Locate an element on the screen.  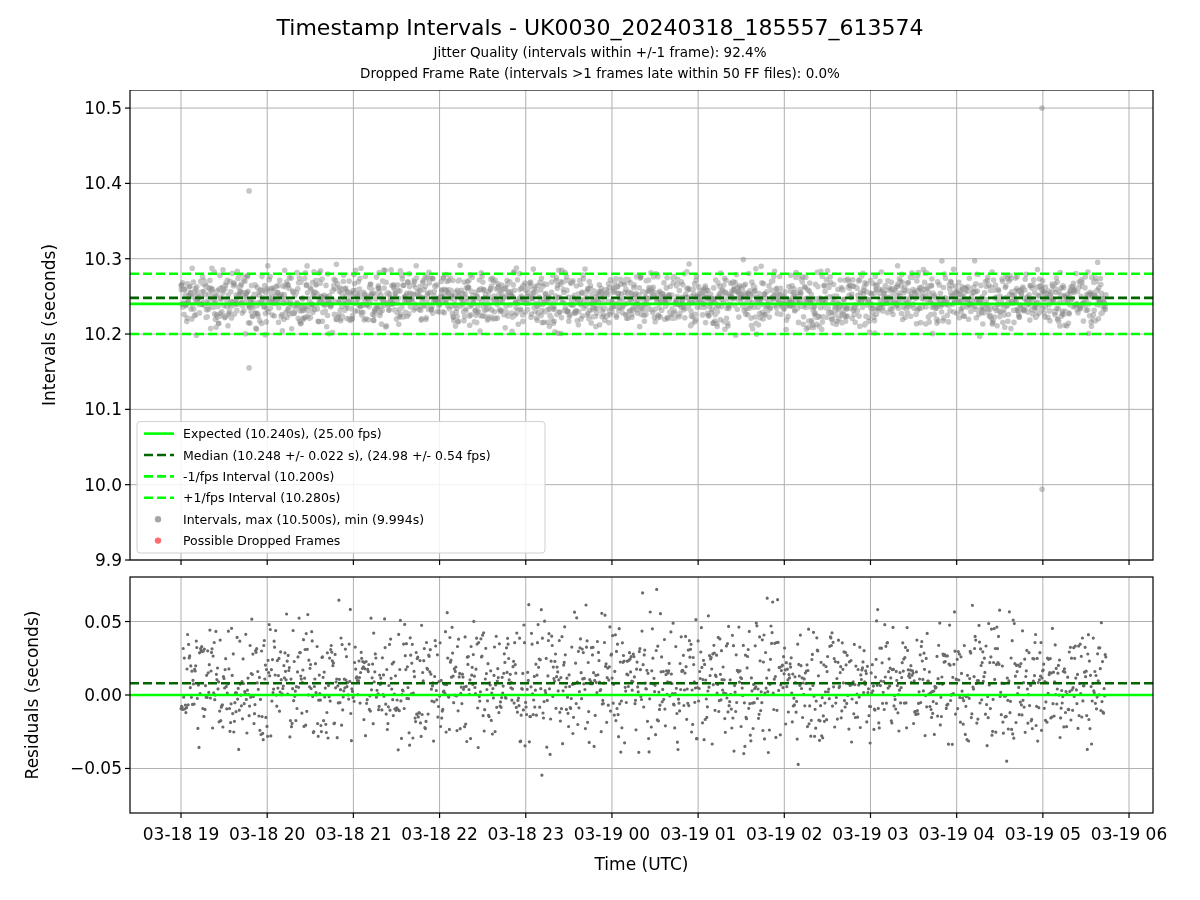
axis-tick-label: 10.3 is located at coordinates (103, 258).